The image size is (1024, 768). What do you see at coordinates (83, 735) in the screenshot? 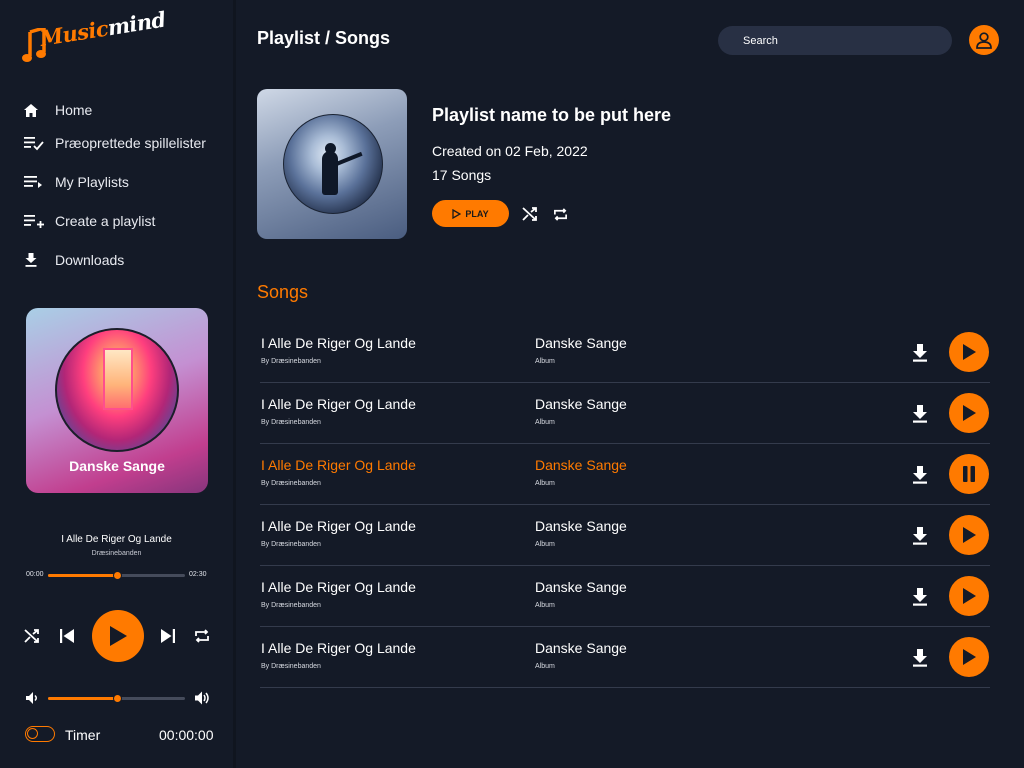
I see `timer-label: Timer` at bounding box center [83, 735].